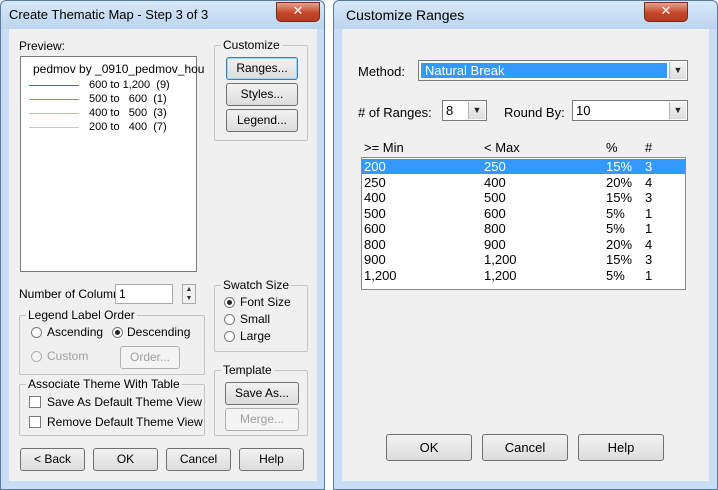 The width and height of the screenshot is (718, 490). I want to click on columns-input: 1, so click(144, 294).